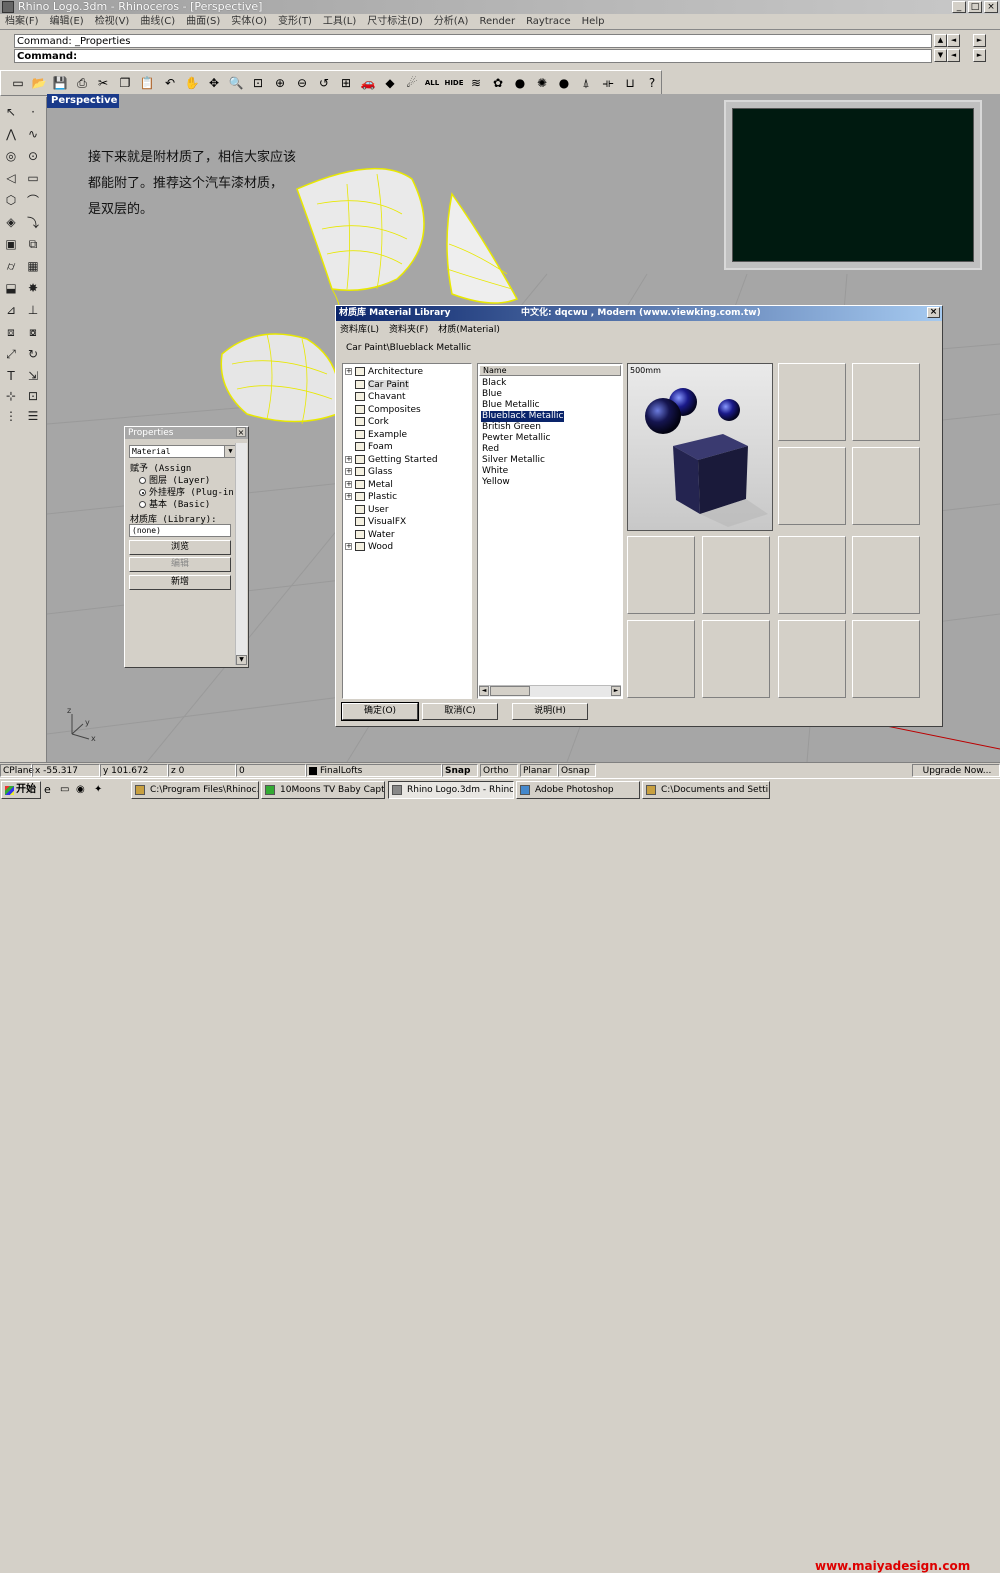 The image size is (1000, 1573). Describe the element at coordinates (33, 332) in the screenshot. I see `ungroup-icon: ⧇` at that location.